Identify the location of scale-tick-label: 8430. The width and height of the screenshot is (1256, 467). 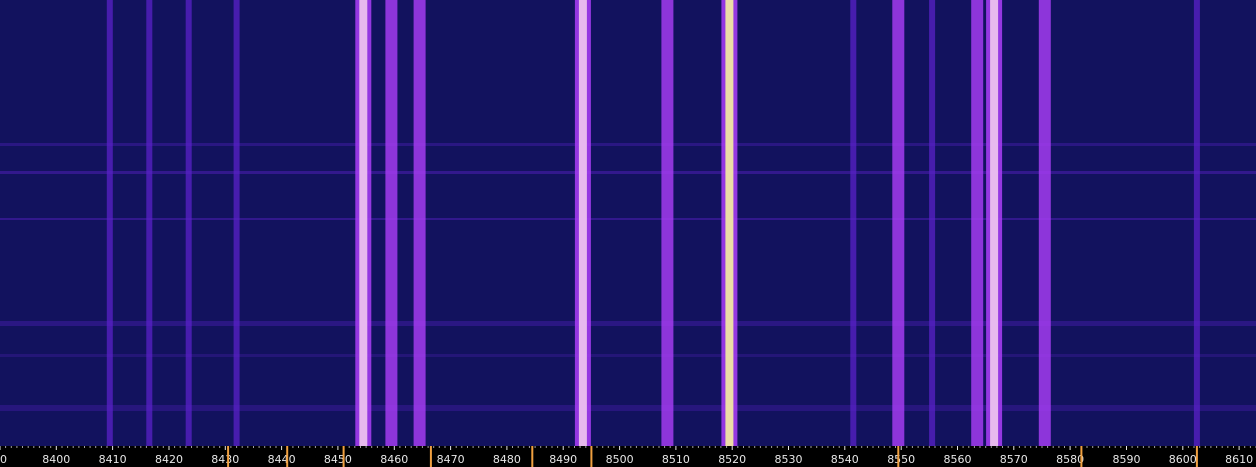
(225, 459).